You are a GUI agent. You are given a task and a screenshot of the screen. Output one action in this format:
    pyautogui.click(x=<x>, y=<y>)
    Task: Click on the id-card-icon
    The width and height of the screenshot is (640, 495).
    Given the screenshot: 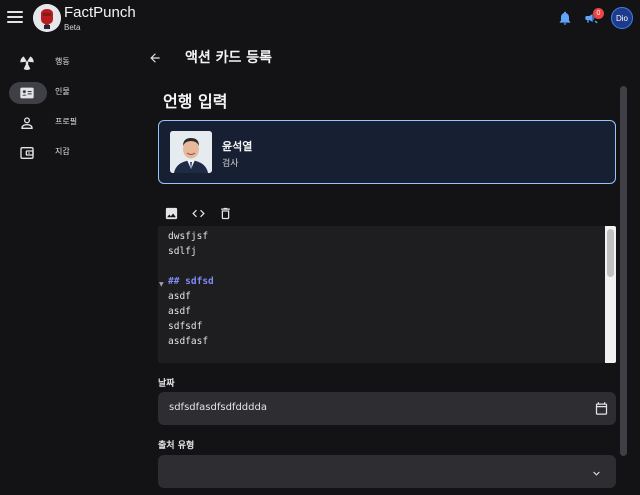 What is the action you would take?
    pyautogui.click(x=27, y=93)
    